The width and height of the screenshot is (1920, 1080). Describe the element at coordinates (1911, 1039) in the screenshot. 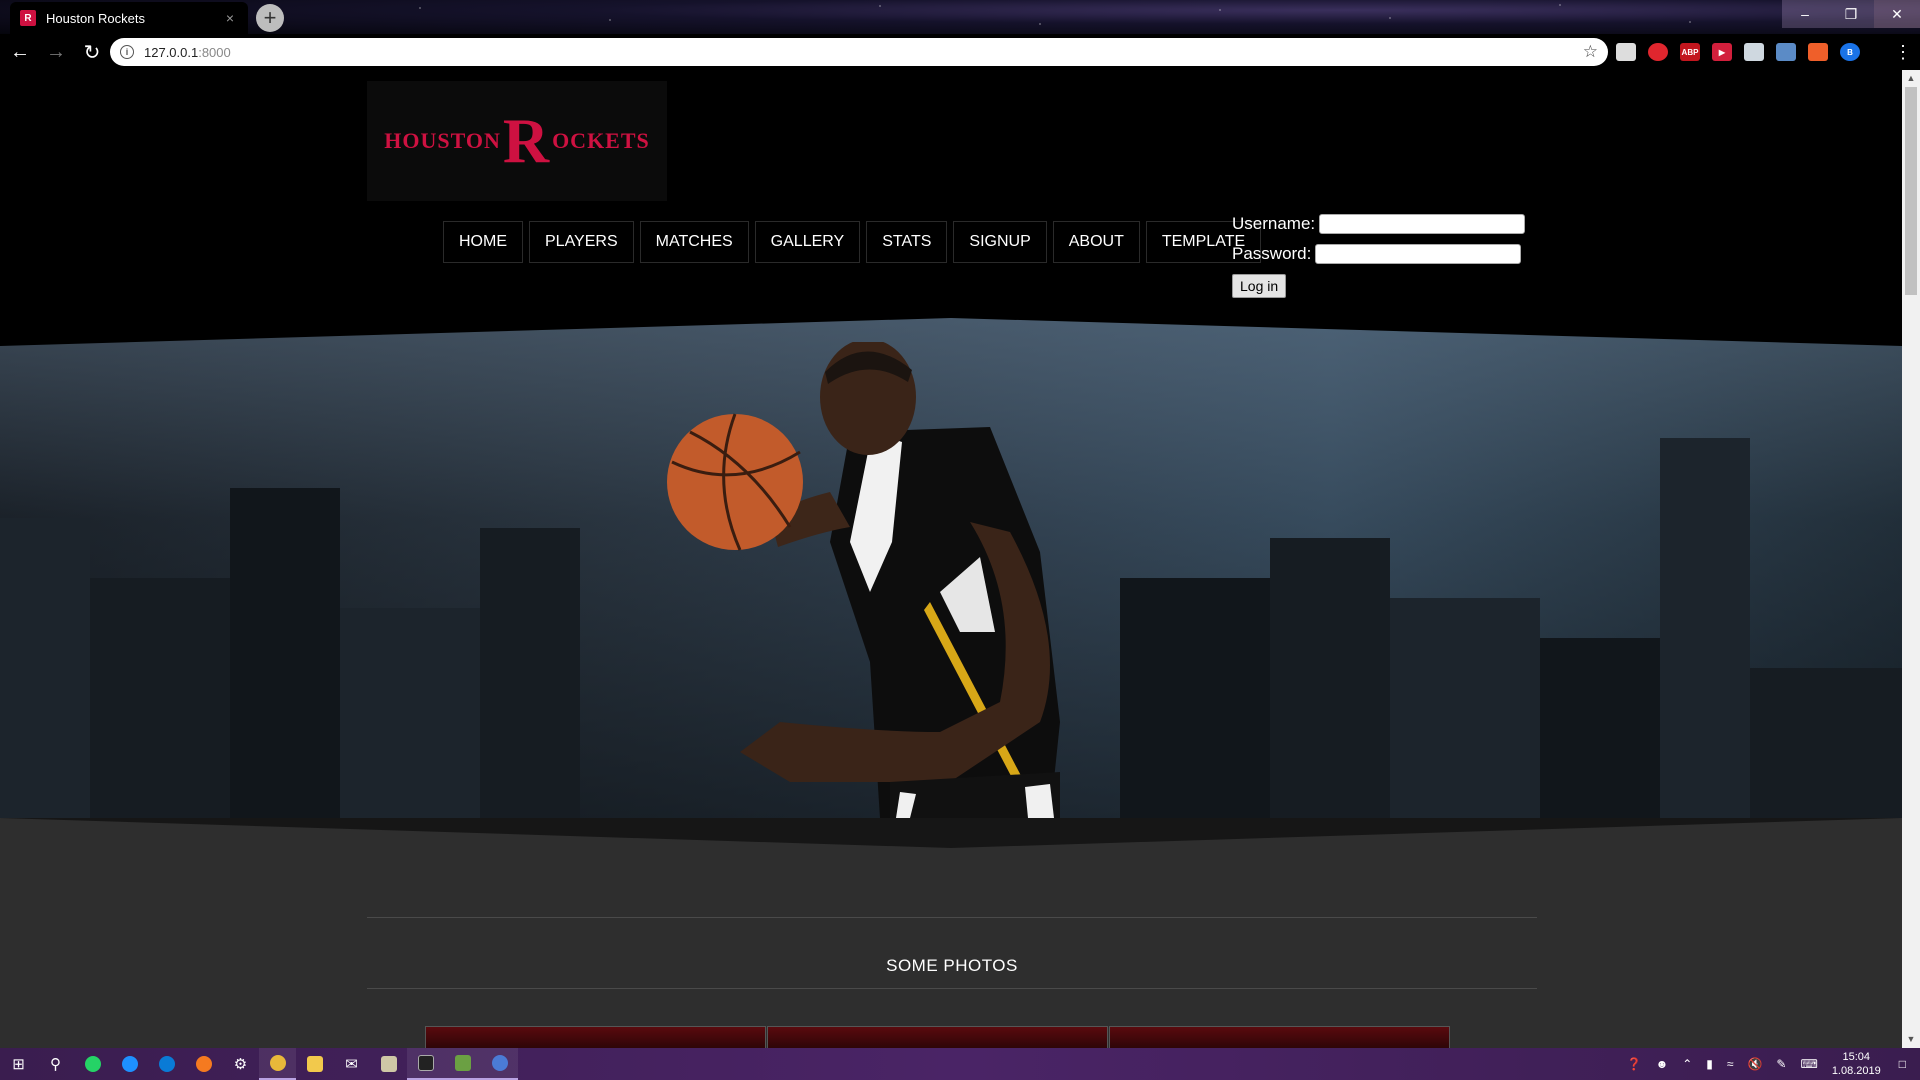

I see `scroll-down-icon: ▼` at that location.